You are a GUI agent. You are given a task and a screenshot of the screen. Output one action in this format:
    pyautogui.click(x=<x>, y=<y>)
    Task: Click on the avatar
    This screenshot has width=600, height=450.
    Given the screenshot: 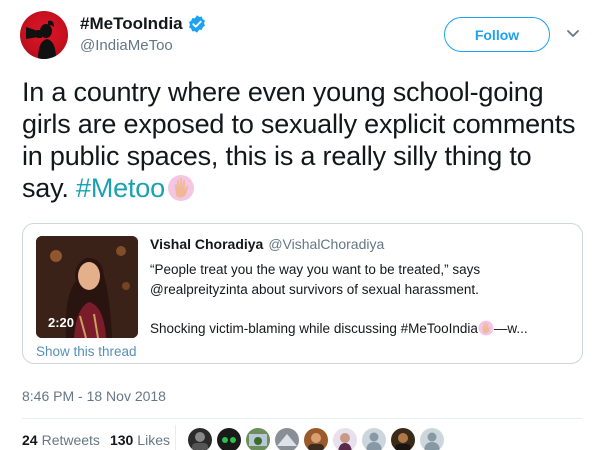 What is the action you would take?
    pyautogui.click(x=44, y=35)
    